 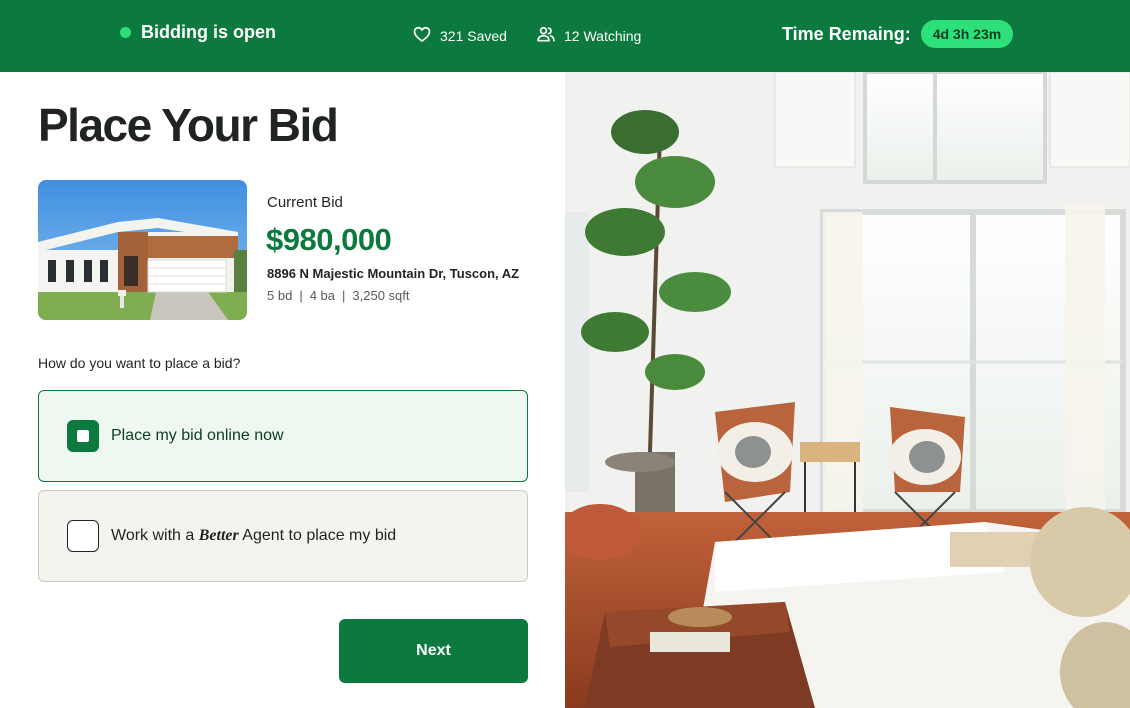 What do you see at coordinates (280, 295) in the screenshot?
I see `property-beds: 5 bd` at bounding box center [280, 295].